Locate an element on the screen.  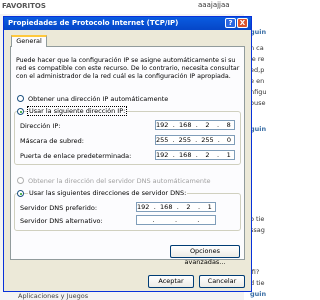
octet: 8 is located at coordinates (228, 125).